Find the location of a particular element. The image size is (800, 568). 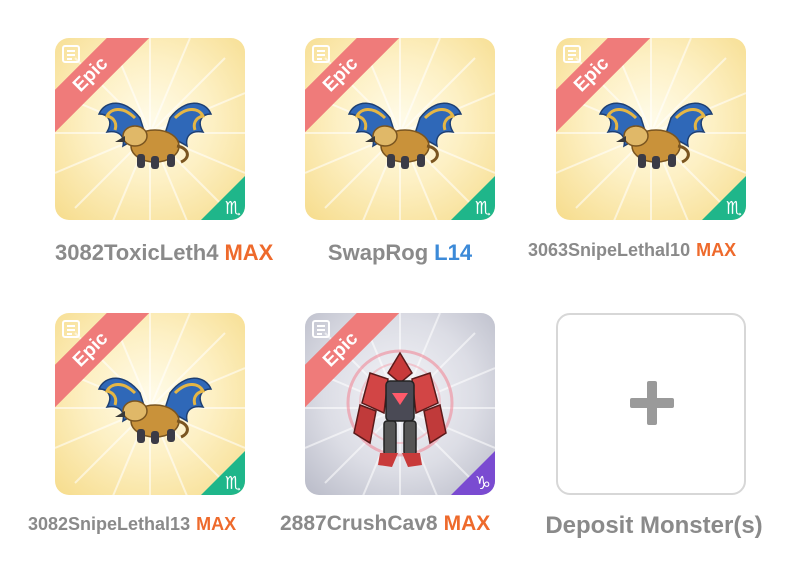

crystal-golem-monster is located at coordinates (400, 408).